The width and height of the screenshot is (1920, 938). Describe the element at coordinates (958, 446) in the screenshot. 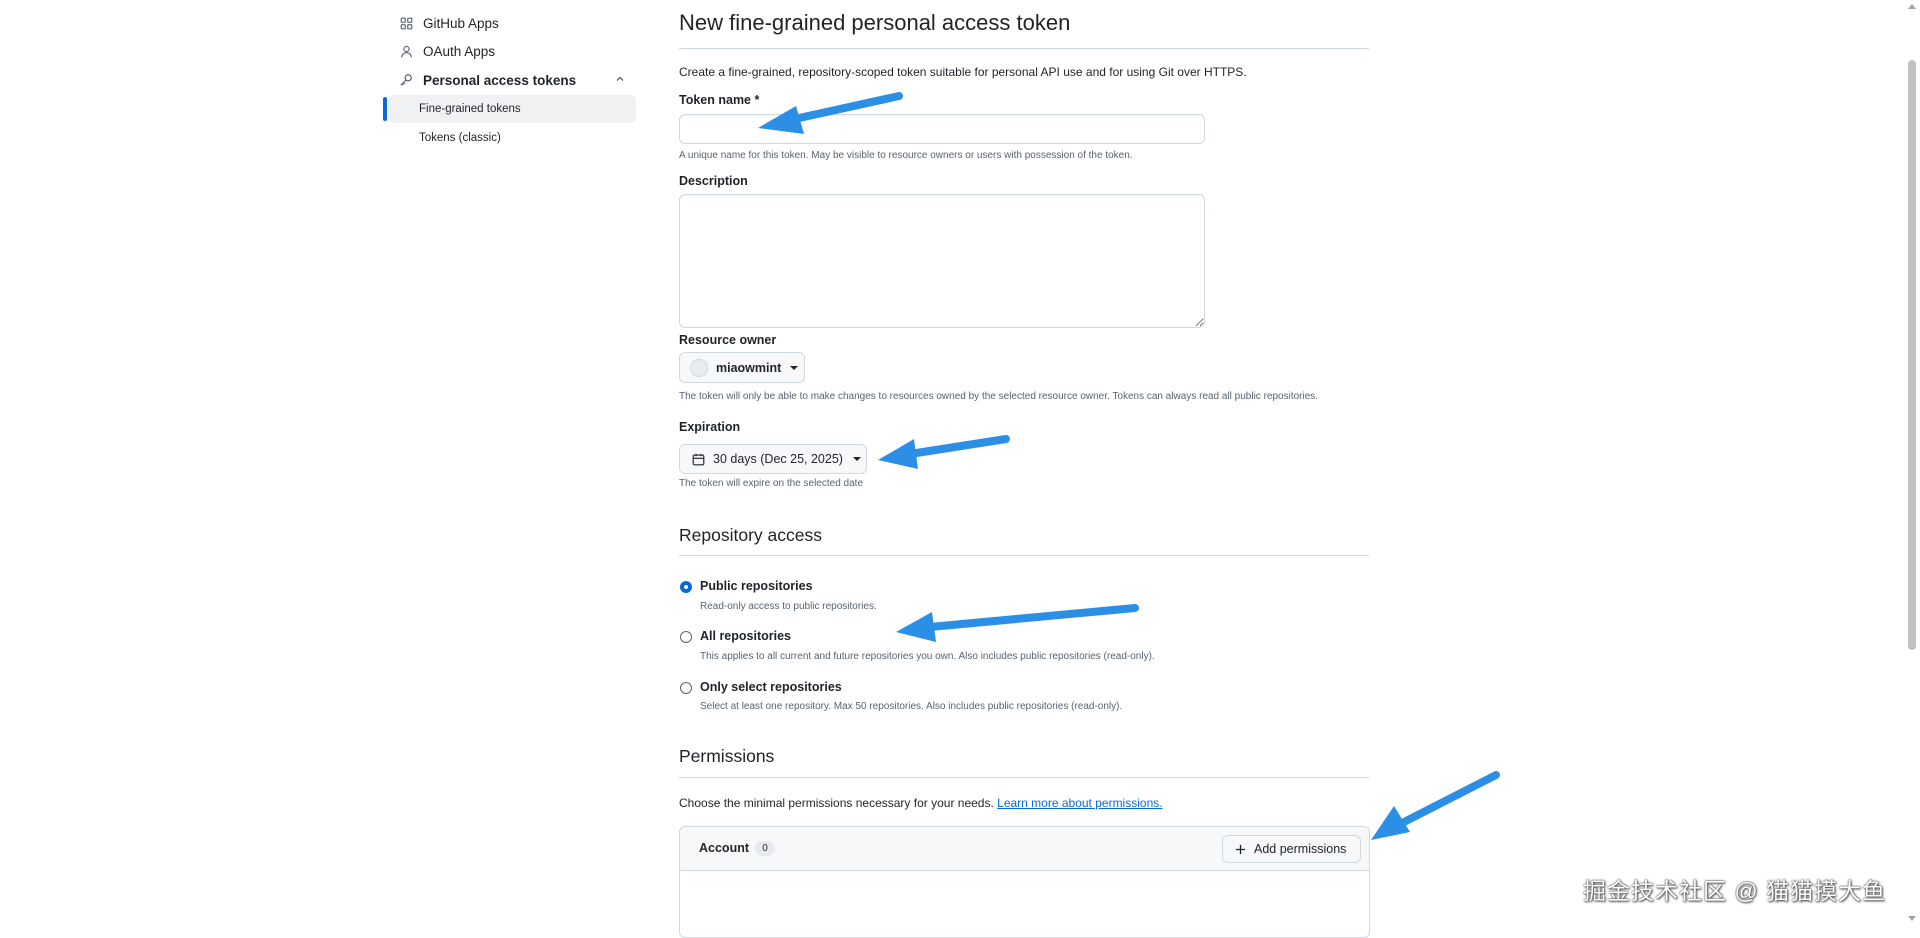

I see `annotation-arrow-expiration` at that location.